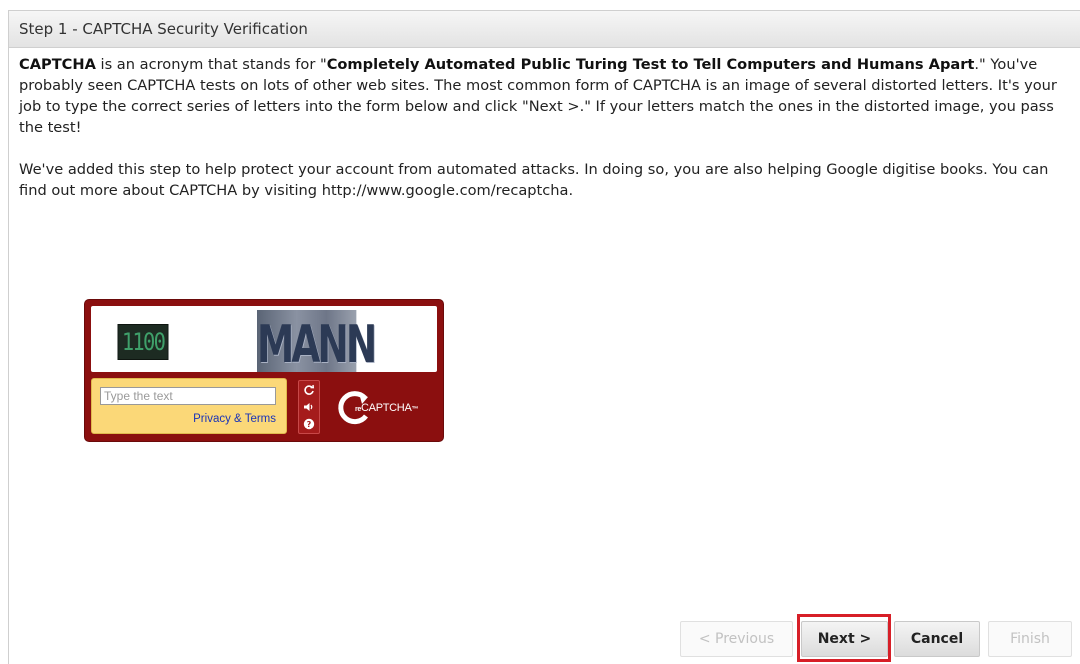 This screenshot has width=1080, height=664. Describe the element at coordinates (1030, 639) in the screenshot. I see `finish-button: Finish` at that location.